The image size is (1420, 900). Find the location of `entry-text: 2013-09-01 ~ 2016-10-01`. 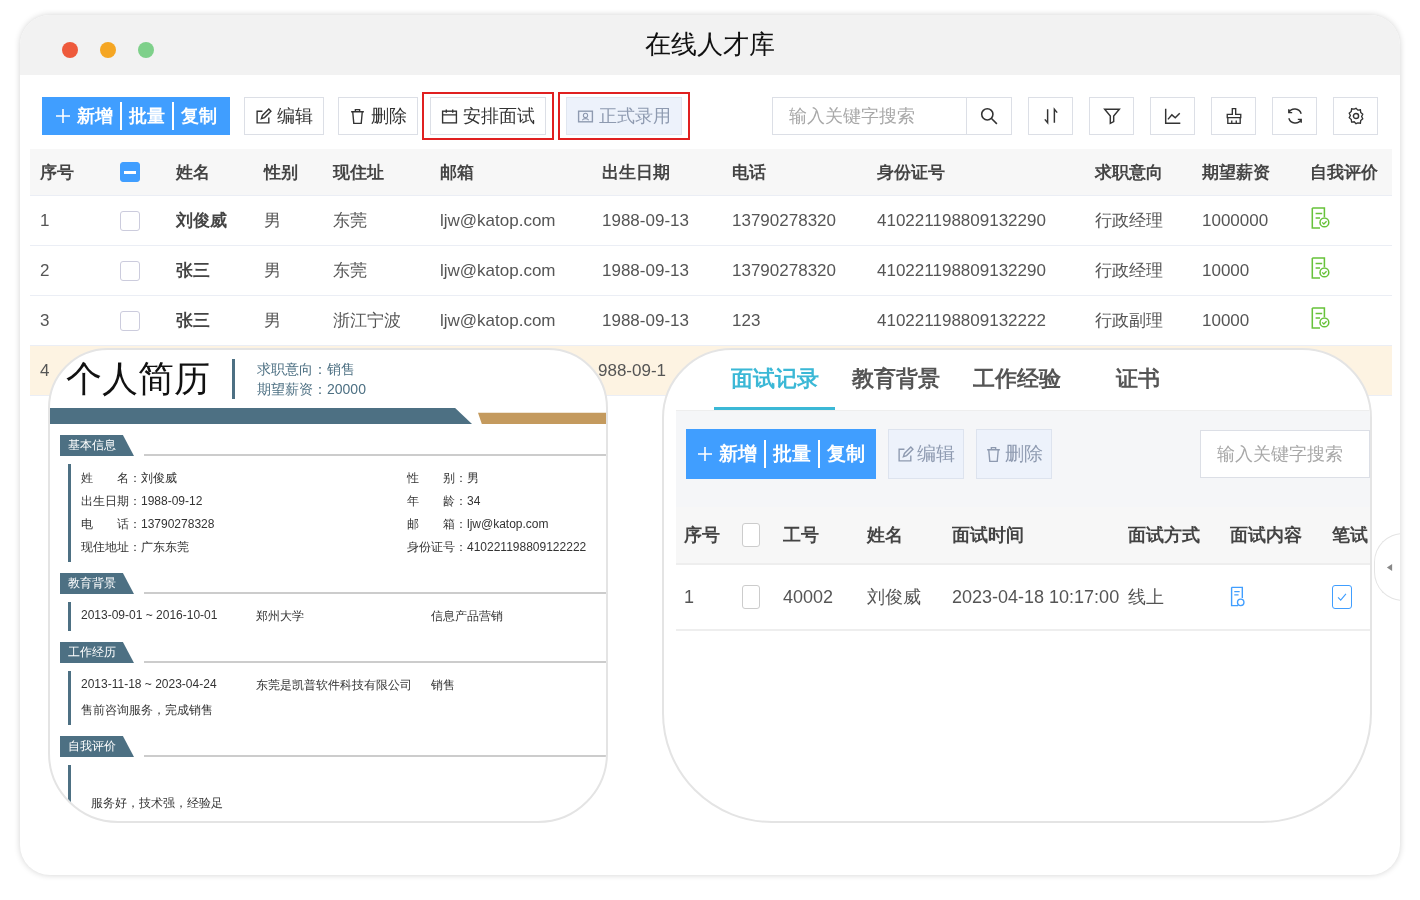

entry-text: 2013-09-01 ~ 2016-10-01 is located at coordinates (150, 616).